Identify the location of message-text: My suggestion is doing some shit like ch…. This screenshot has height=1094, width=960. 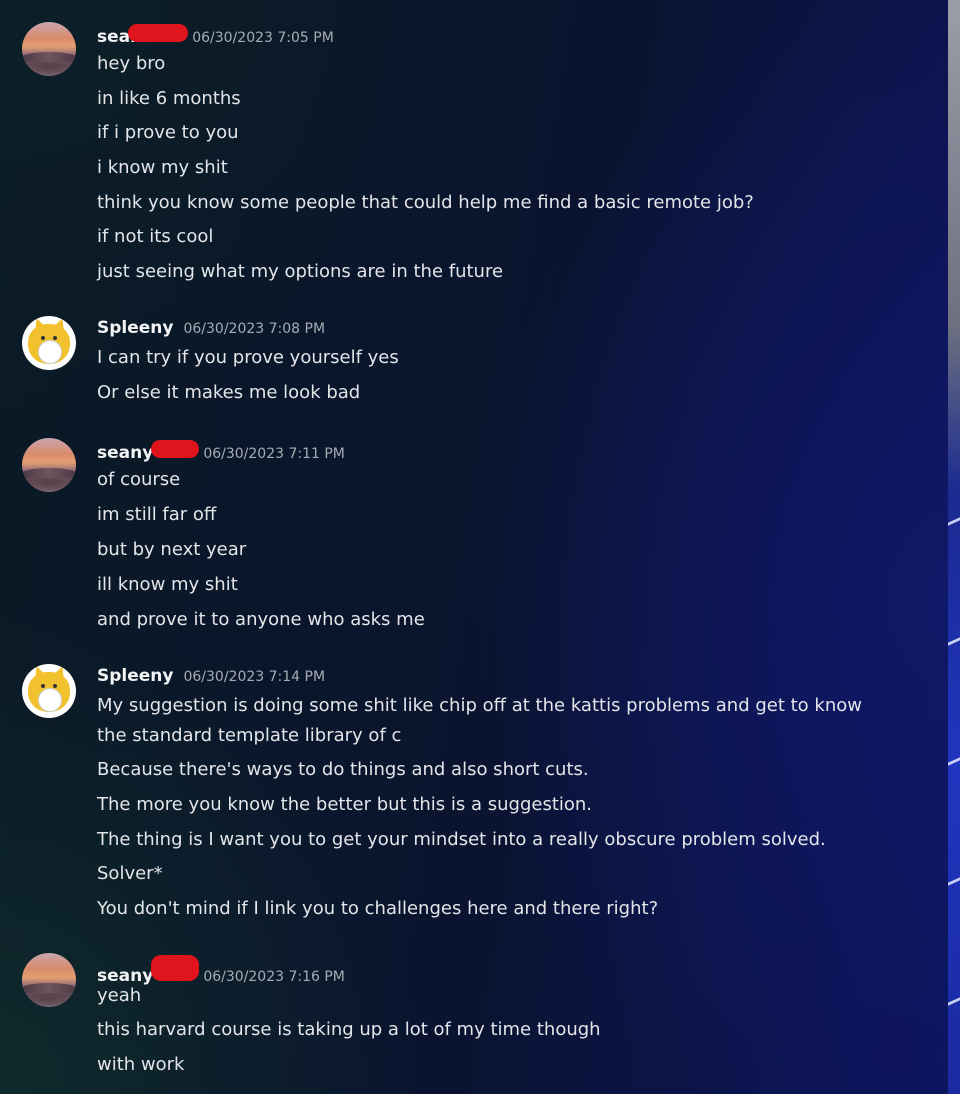
(479, 720).